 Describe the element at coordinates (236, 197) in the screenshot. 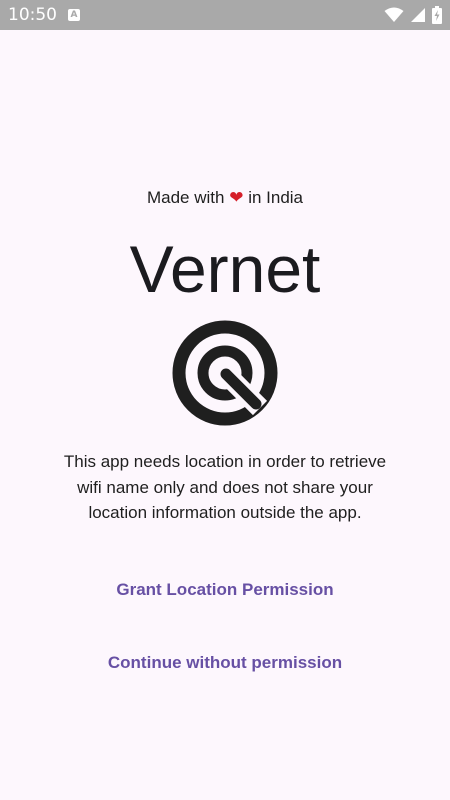

I see `heart-icon: ❤` at that location.